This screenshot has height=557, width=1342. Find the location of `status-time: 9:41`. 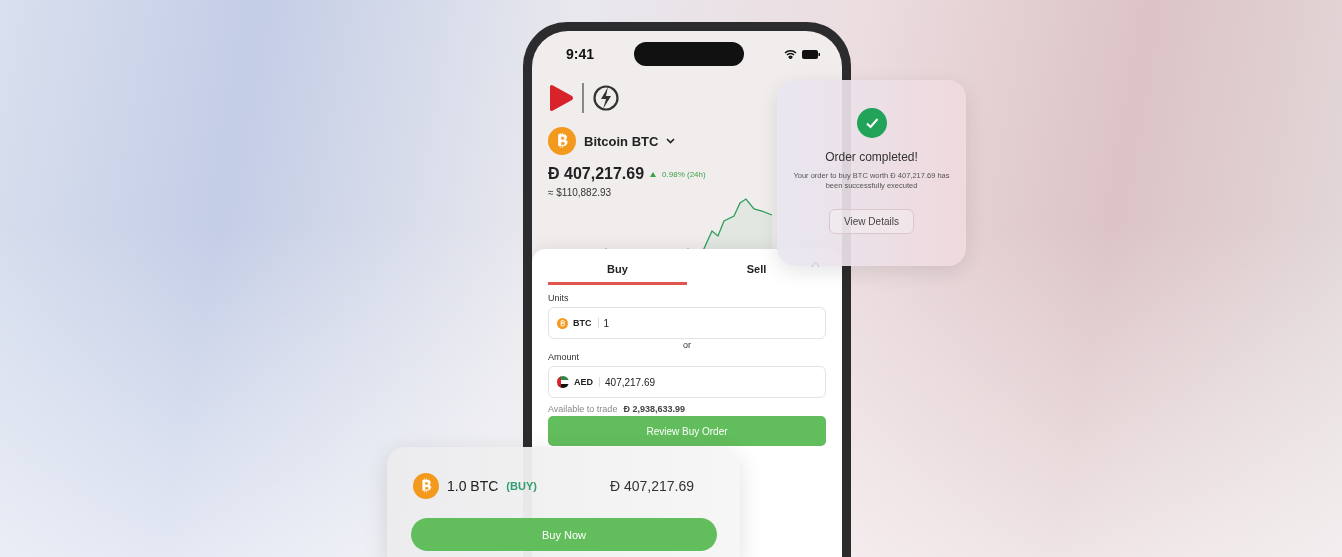

status-time: 9:41 is located at coordinates (580, 54).